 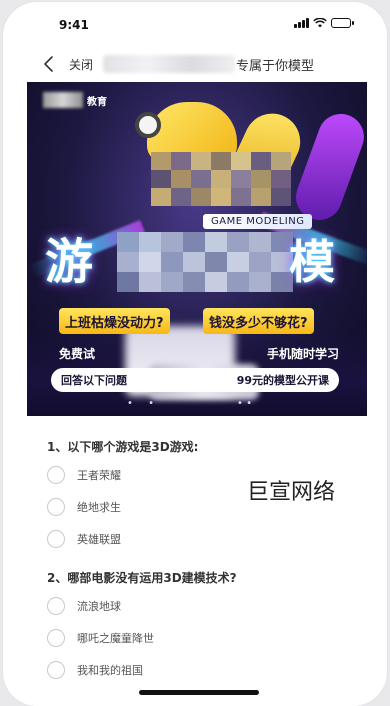 What do you see at coordinates (99, 606) in the screenshot?
I see `option-label: 流浪地球` at bounding box center [99, 606].